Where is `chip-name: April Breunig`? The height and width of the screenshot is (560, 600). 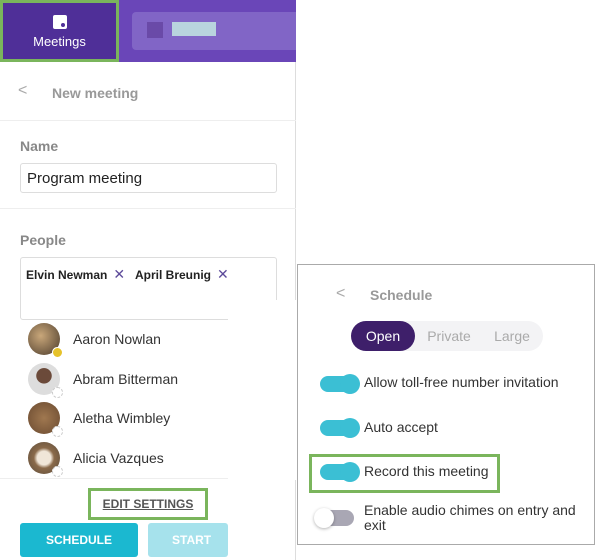
chip-name: April Breunig is located at coordinates (173, 275).